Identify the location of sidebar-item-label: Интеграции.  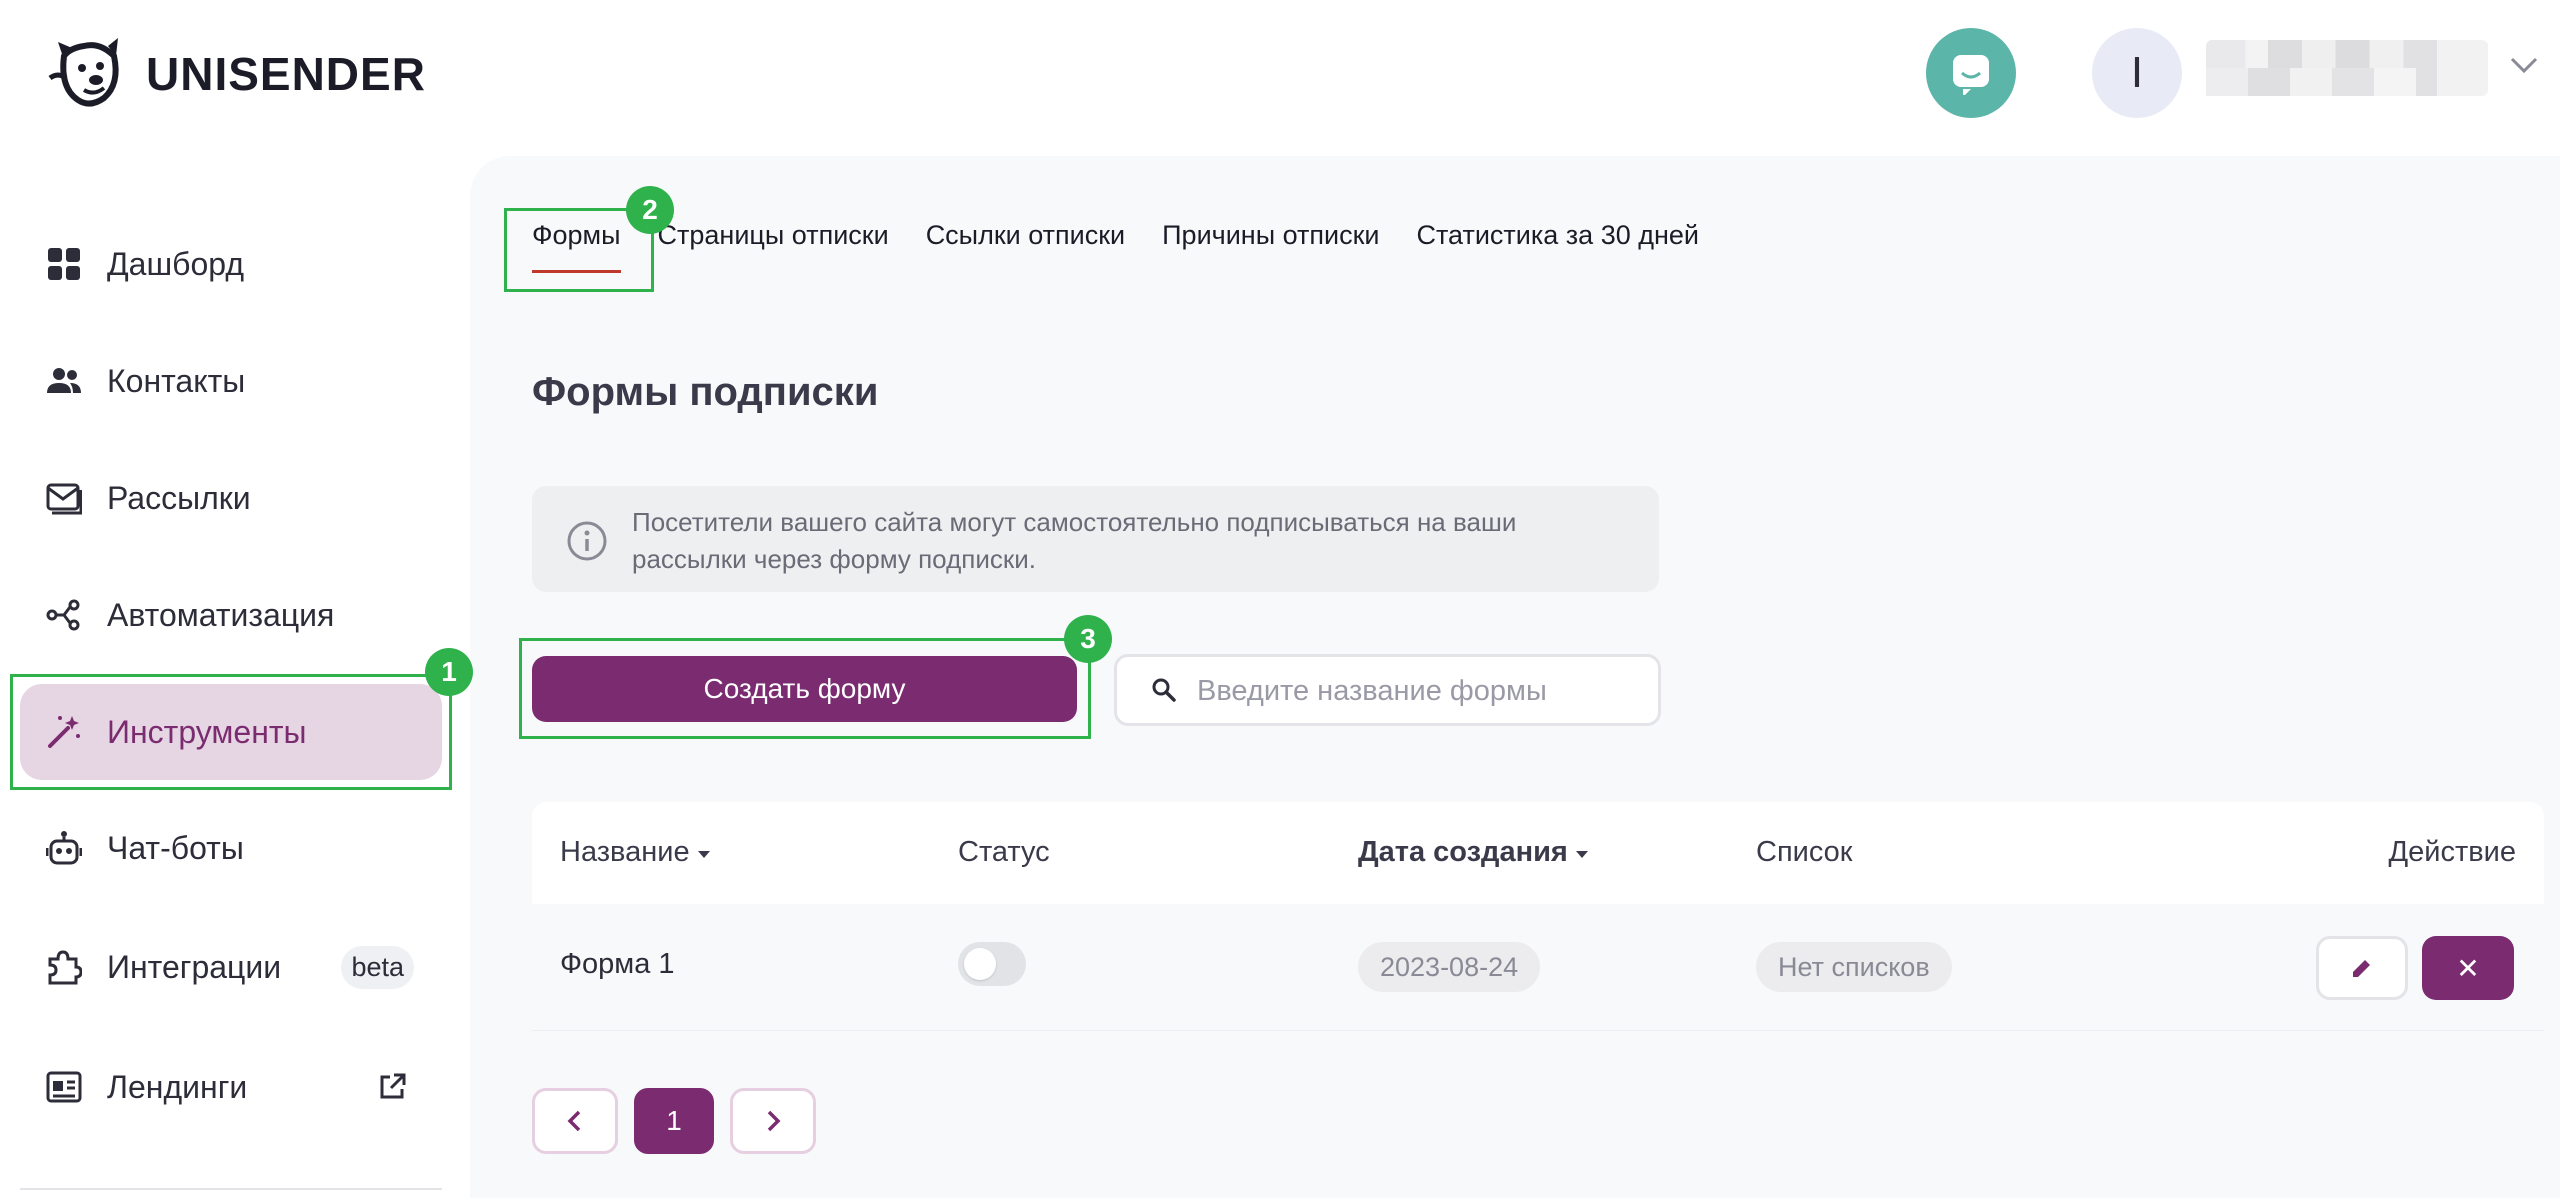
(194, 966).